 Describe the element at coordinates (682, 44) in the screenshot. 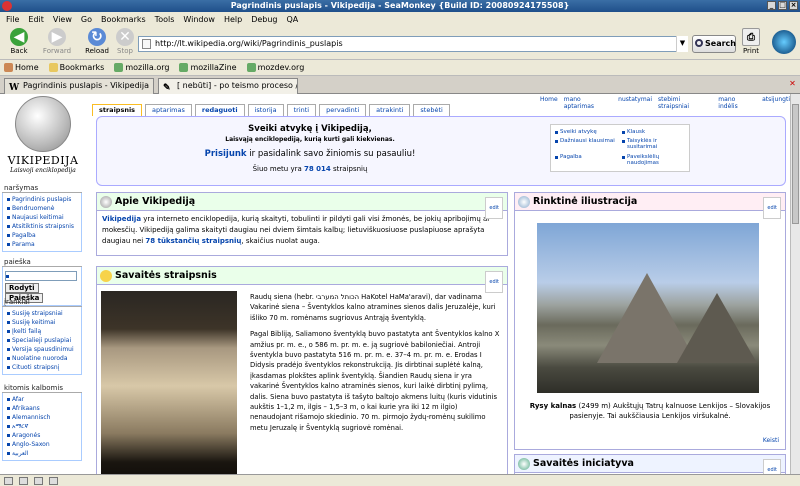

I see `url-dropdown-icon: ▼` at that location.